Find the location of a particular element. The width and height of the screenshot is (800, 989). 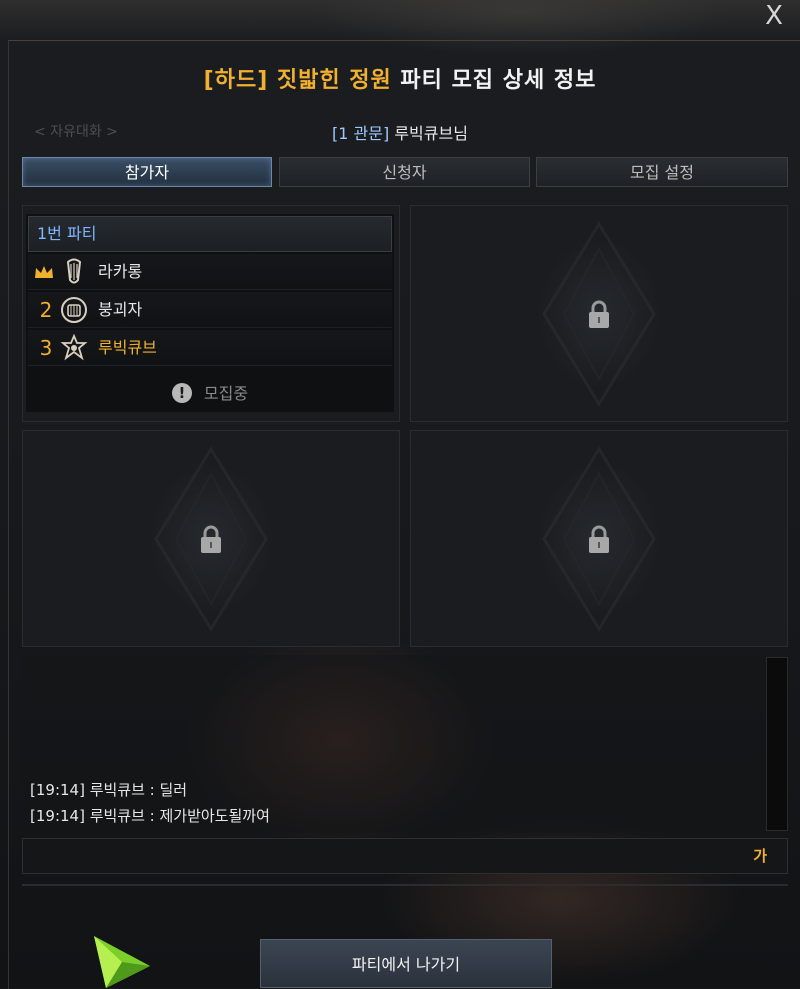

destroyer-class-icon is located at coordinates (74, 310).